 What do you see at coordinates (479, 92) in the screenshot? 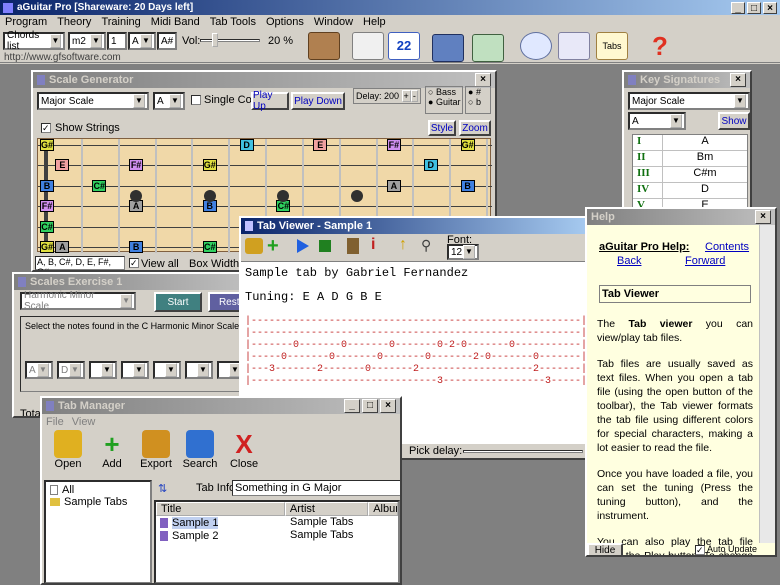
I see `sharp-radio: ● #` at bounding box center [479, 92].